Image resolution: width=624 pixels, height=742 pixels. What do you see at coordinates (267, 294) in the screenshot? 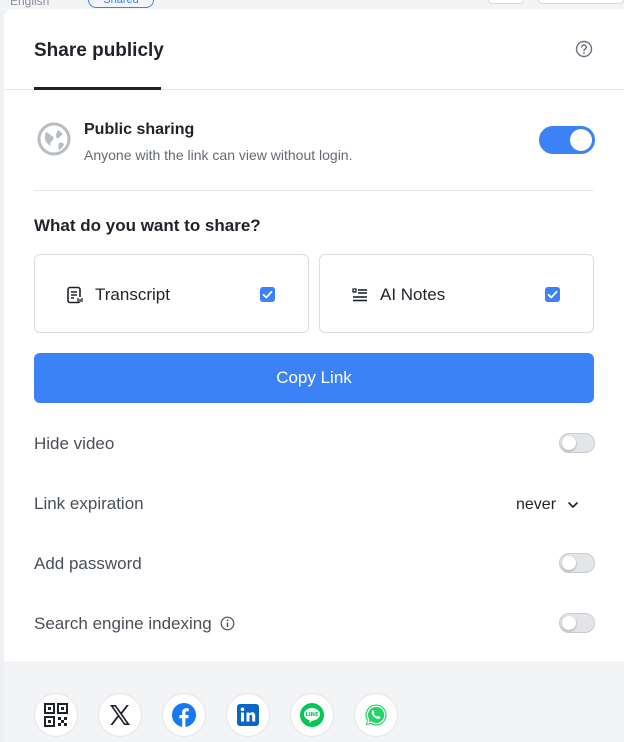
I see `transcript-checkbox` at bounding box center [267, 294].